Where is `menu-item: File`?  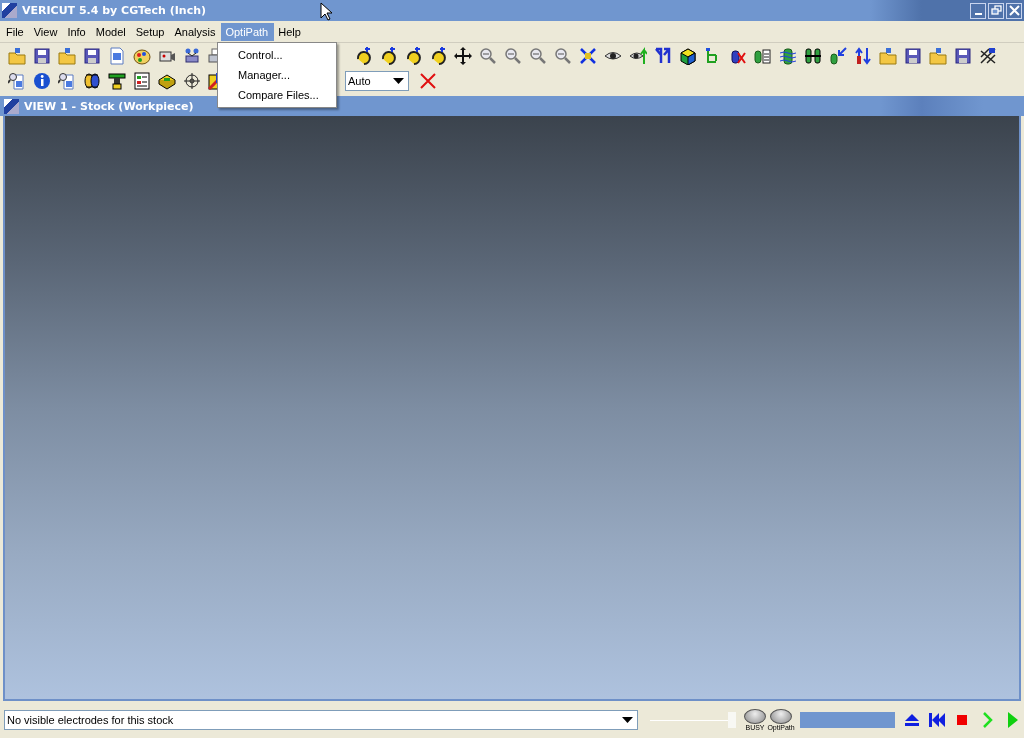 menu-item: File is located at coordinates (16, 31).